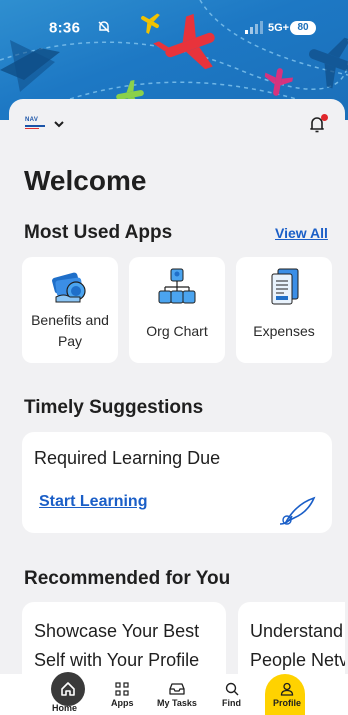 The width and height of the screenshot is (348, 715). Describe the element at coordinates (98, 232) in the screenshot. I see `most-used-apps-title: Most Used Apps` at that location.